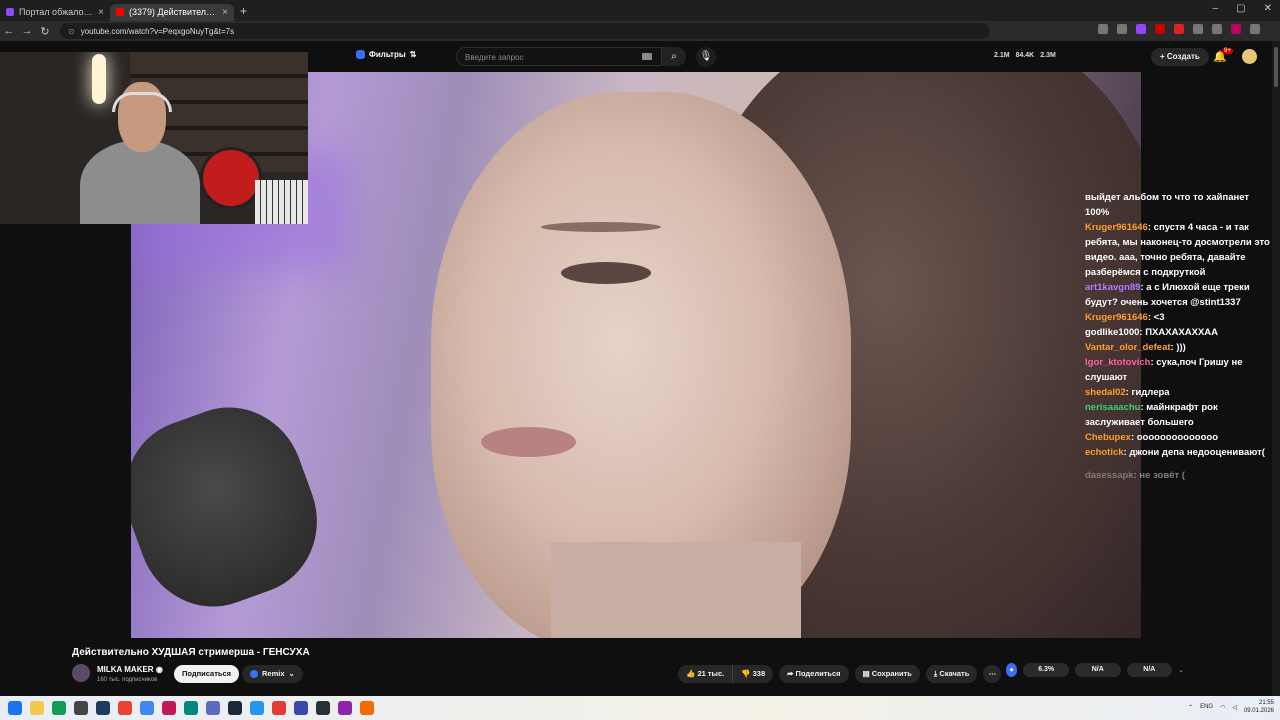 This screenshot has height=720, width=1280. I want to click on share-label: Поделиться, so click(818, 673).